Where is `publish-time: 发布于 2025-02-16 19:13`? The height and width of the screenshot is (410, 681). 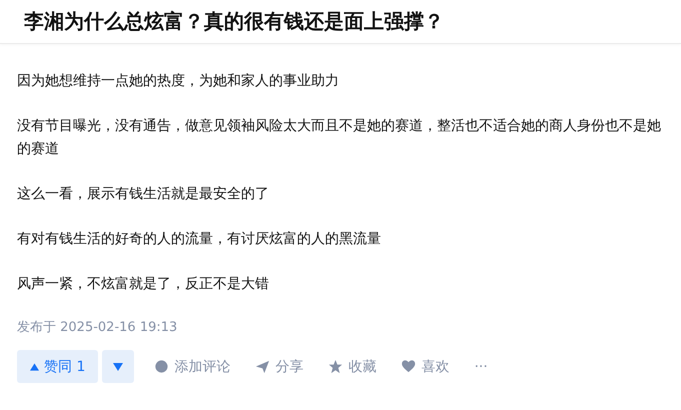
publish-time: 发布于 2025-02-16 19:13 is located at coordinates (97, 328).